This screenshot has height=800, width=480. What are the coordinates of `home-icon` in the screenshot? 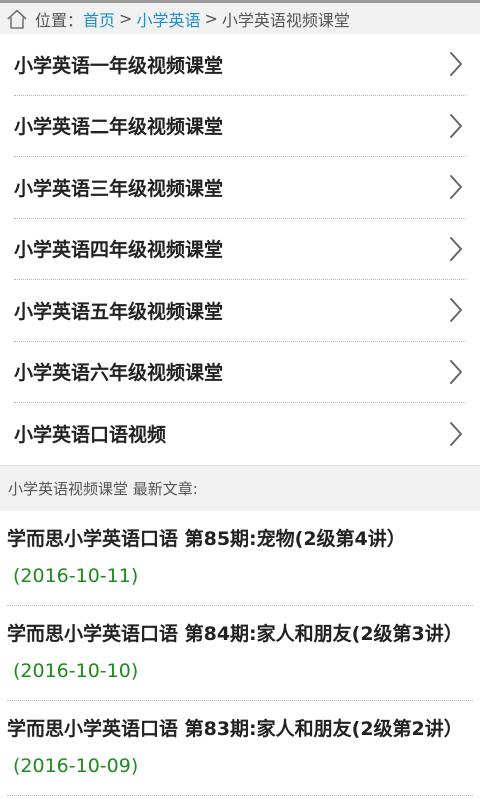 It's located at (17, 19).